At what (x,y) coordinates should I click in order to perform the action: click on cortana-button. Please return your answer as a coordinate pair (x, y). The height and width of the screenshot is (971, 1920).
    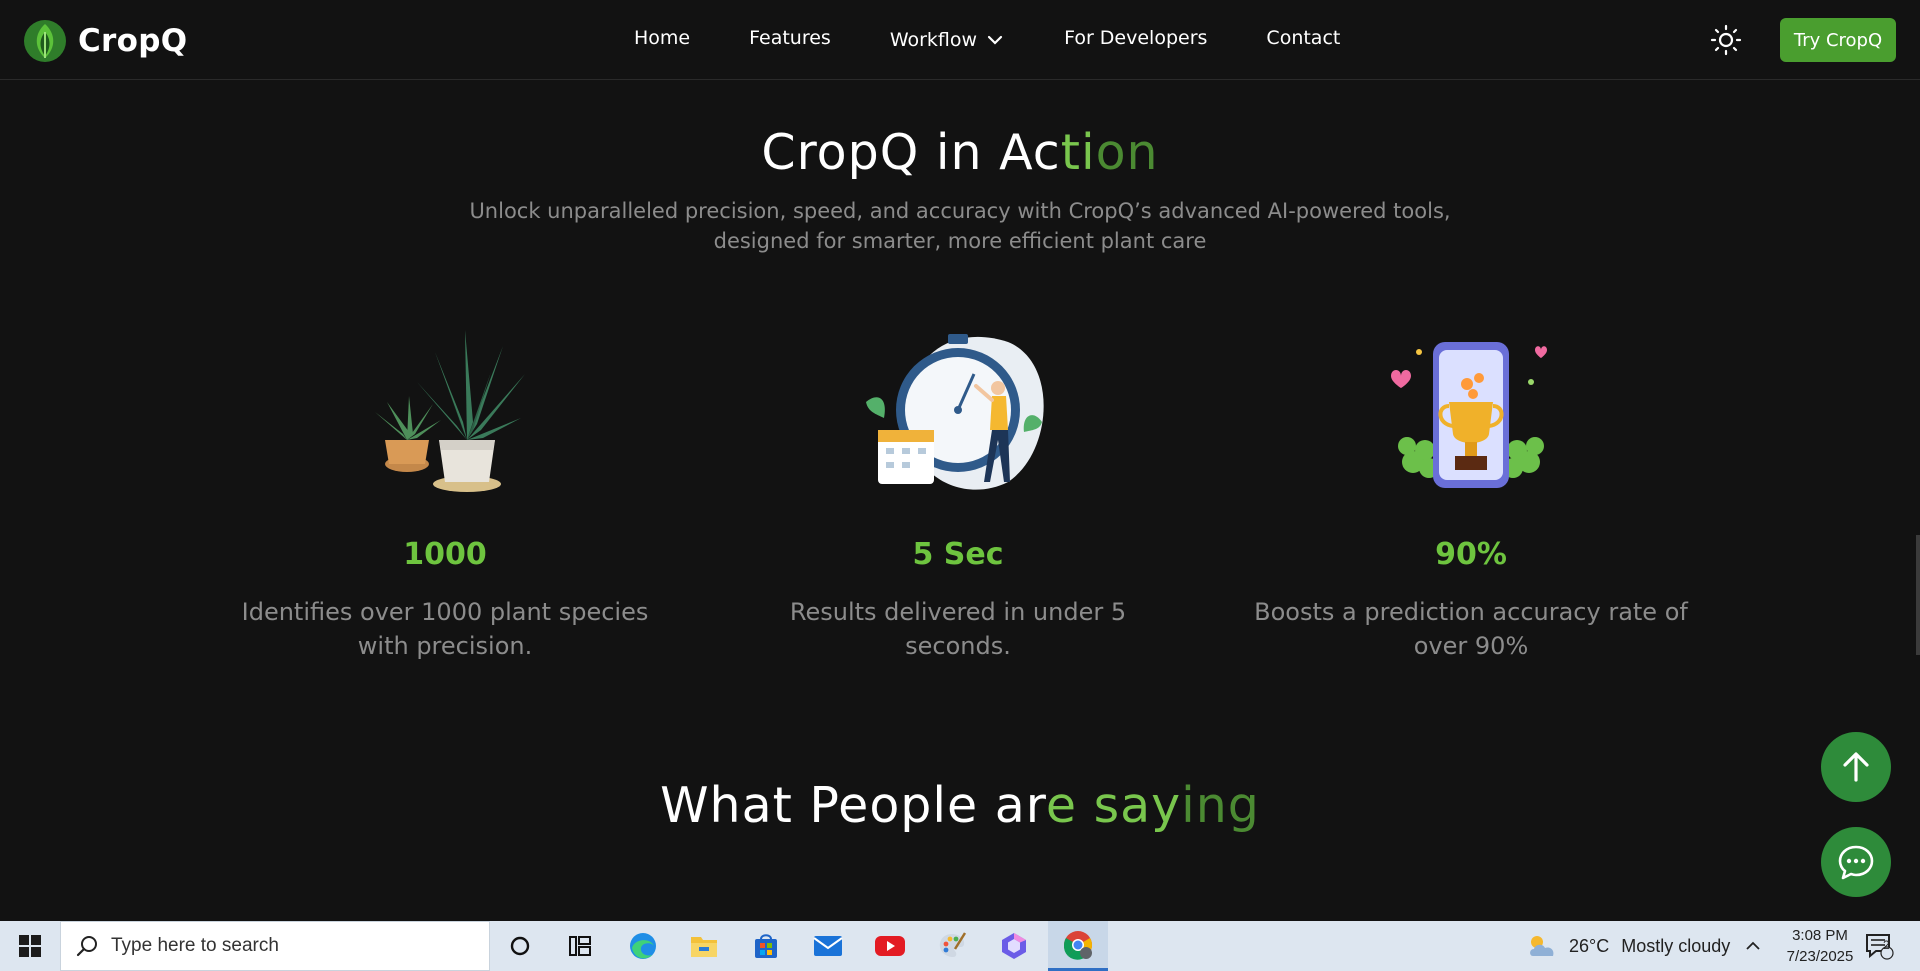
    Looking at the image, I should click on (520, 946).